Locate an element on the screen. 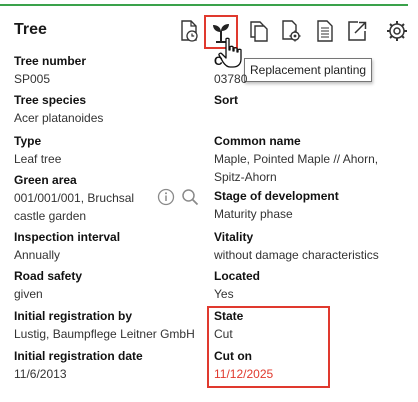 The image size is (418, 402). green-area-actions is located at coordinates (180, 198).